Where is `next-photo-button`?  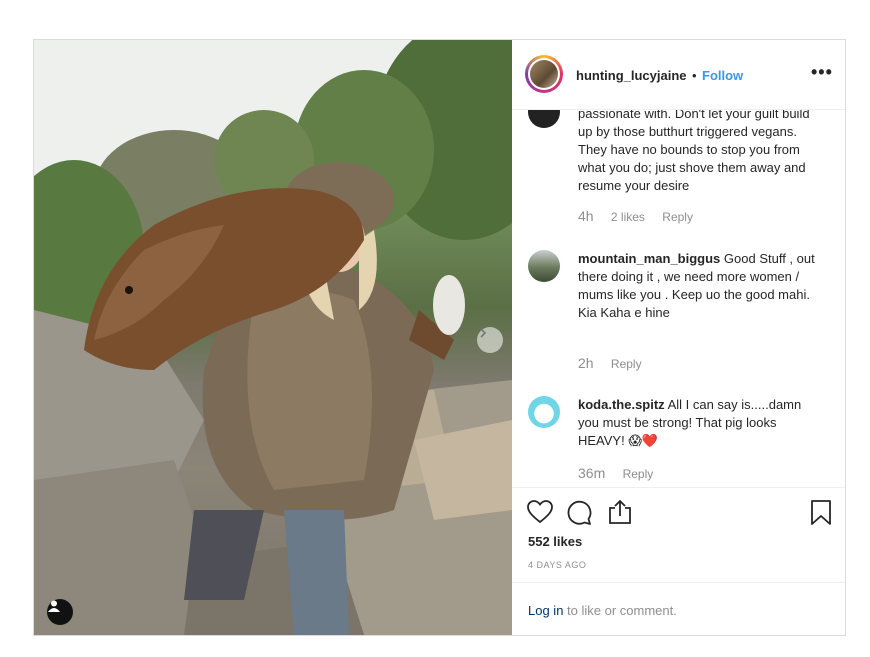
next-photo-button is located at coordinates (490, 340).